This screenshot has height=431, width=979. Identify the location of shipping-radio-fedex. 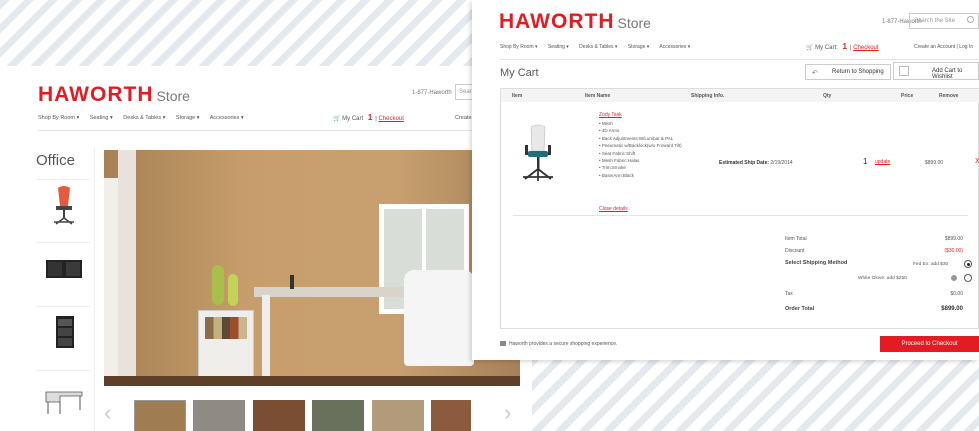
(968, 264).